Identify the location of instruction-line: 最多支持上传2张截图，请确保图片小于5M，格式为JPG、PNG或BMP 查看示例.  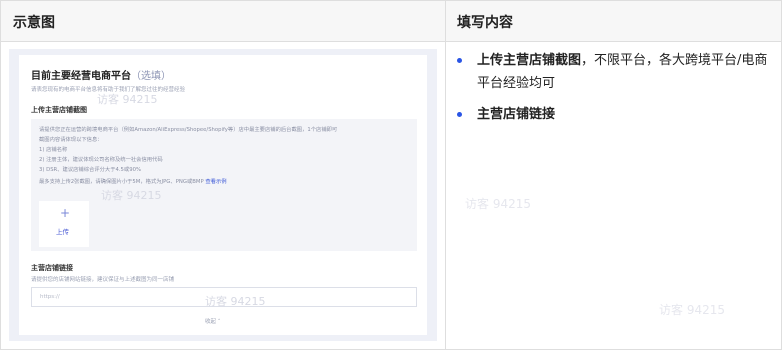
(133, 181).